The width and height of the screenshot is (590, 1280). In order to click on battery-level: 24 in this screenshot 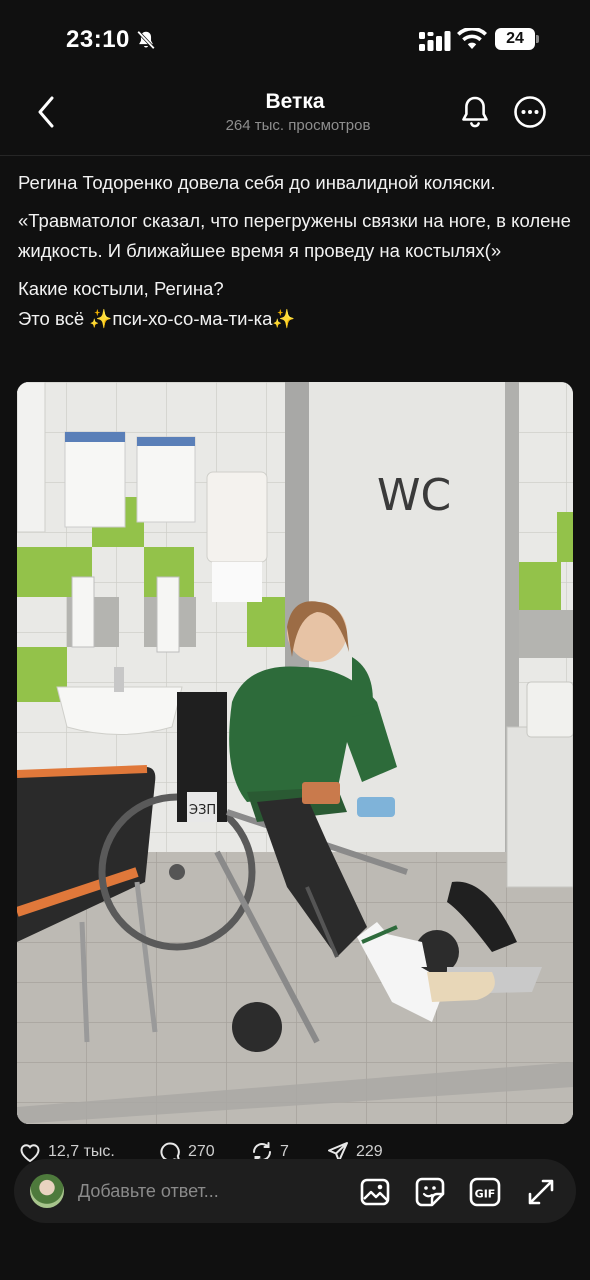, I will do `click(515, 39)`.